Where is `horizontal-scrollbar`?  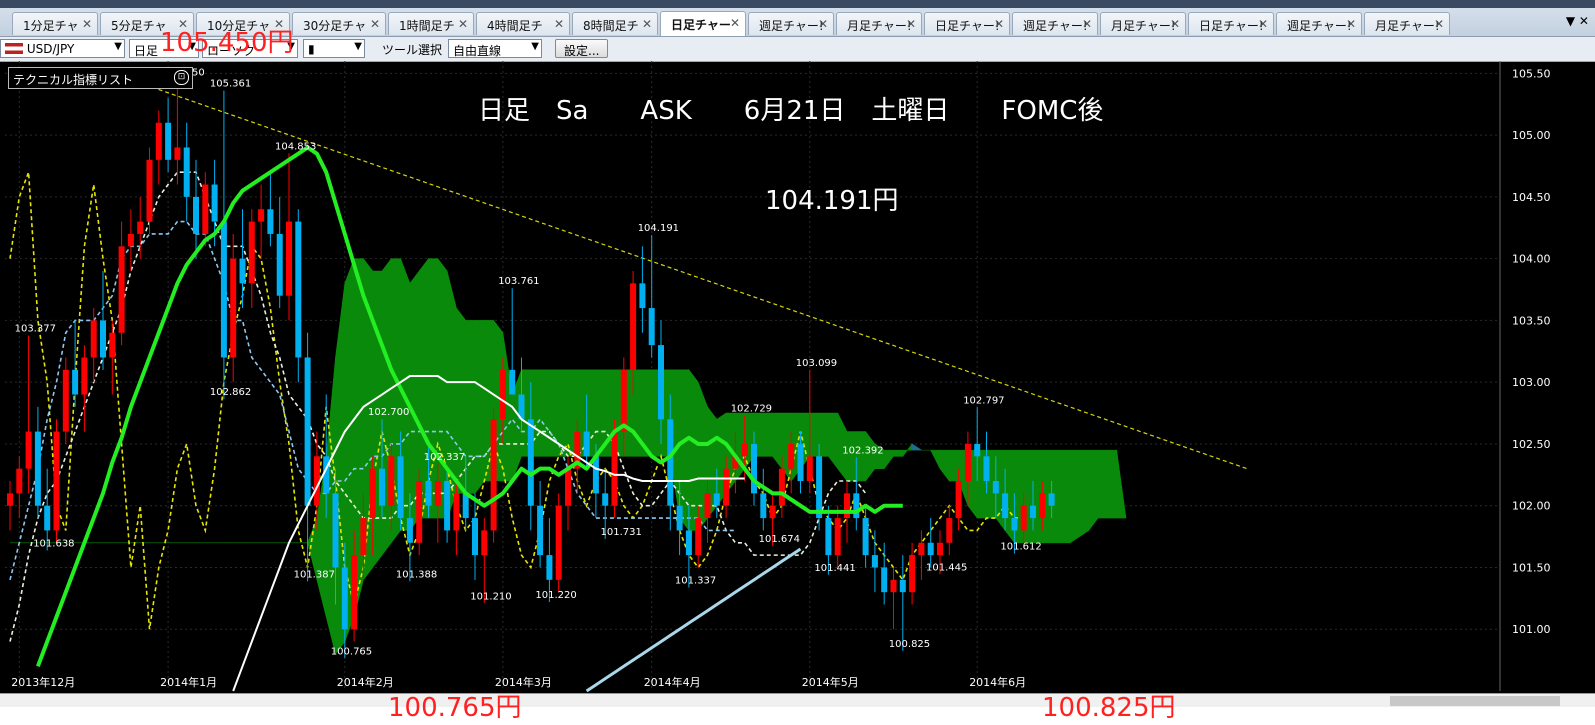 horizontal-scrollbar is located at coordinates (797, 700).